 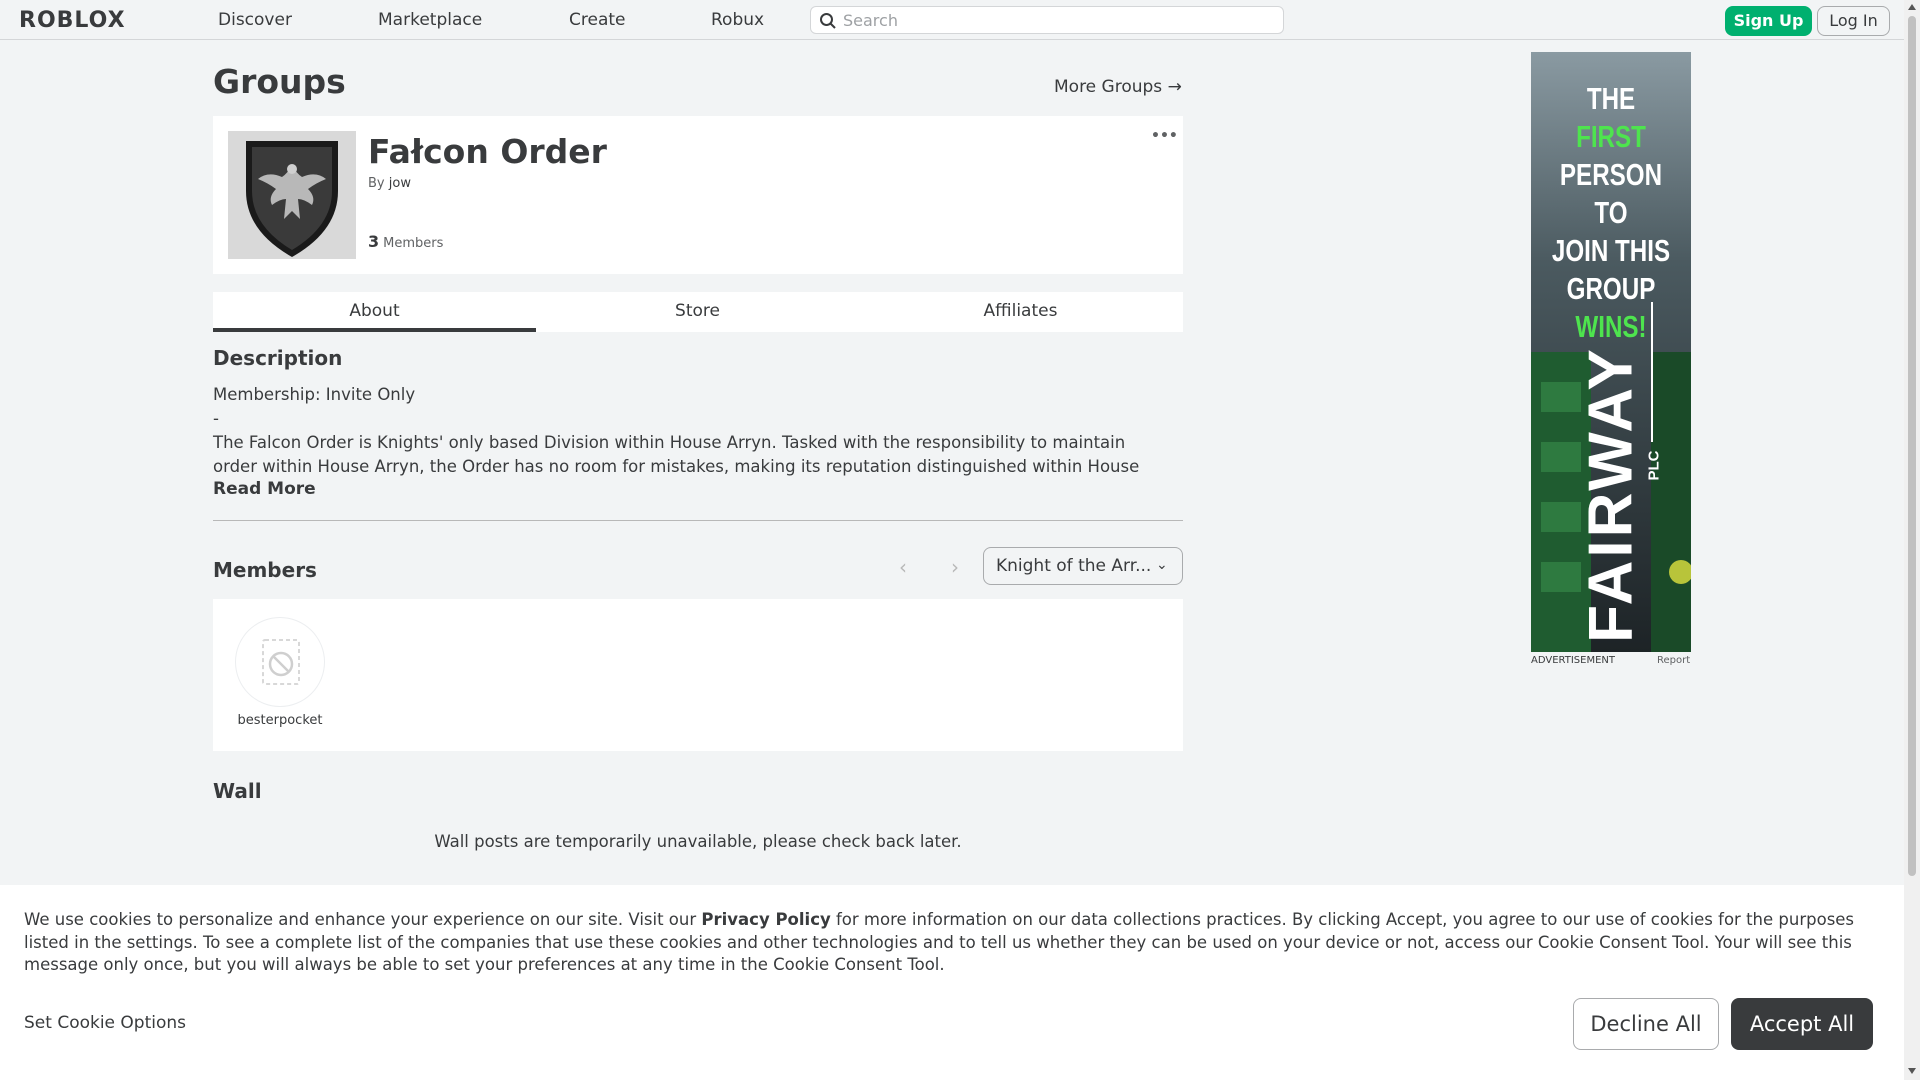 I want to click on wall-heading: Wall, so click(x=237, y=791).